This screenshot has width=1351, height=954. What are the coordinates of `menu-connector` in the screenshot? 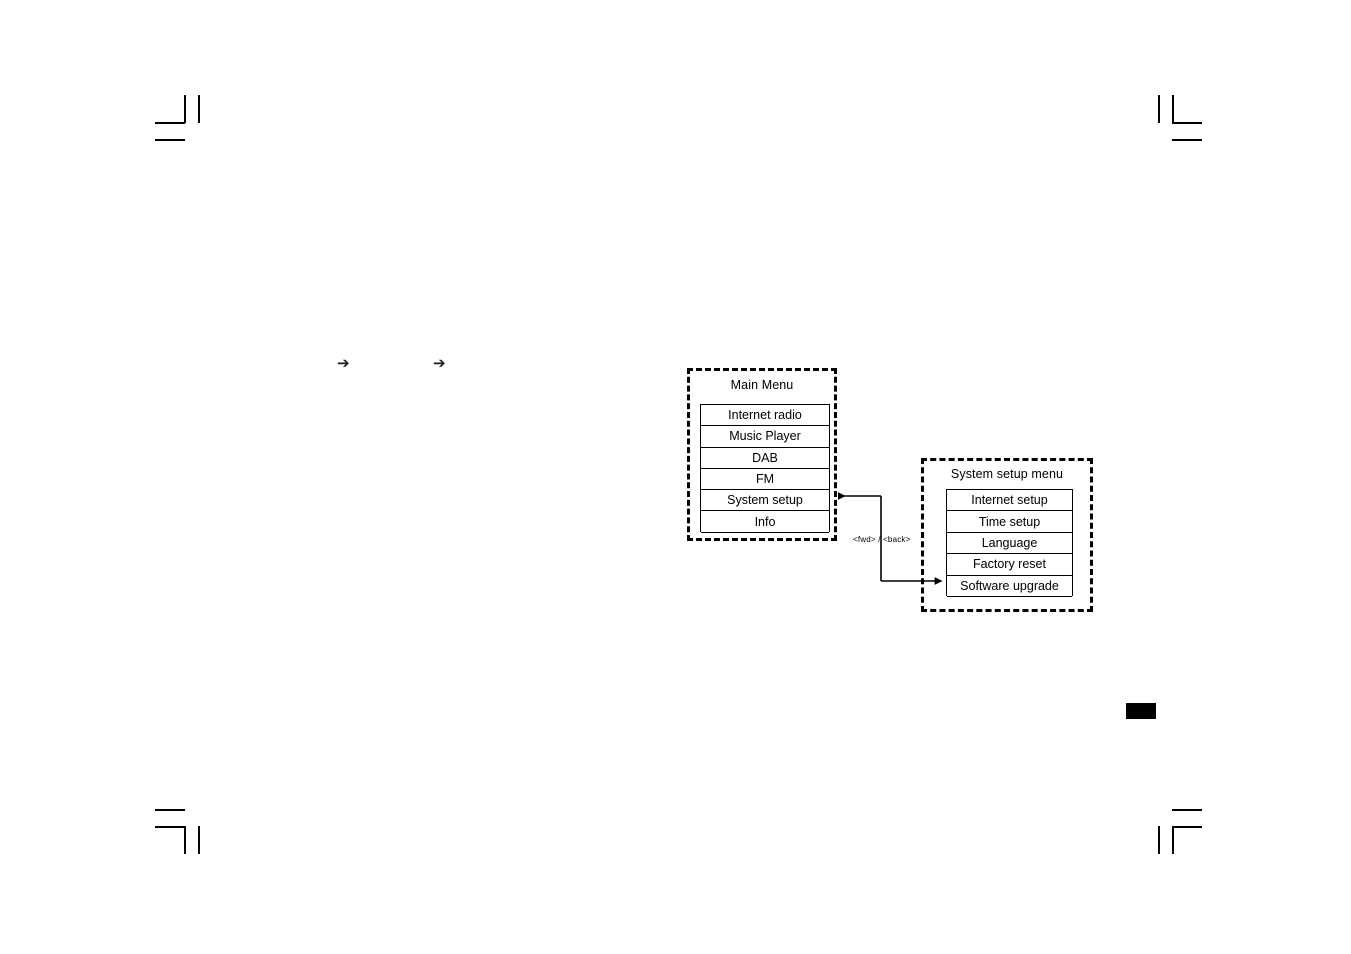 It's located at (890, 538).